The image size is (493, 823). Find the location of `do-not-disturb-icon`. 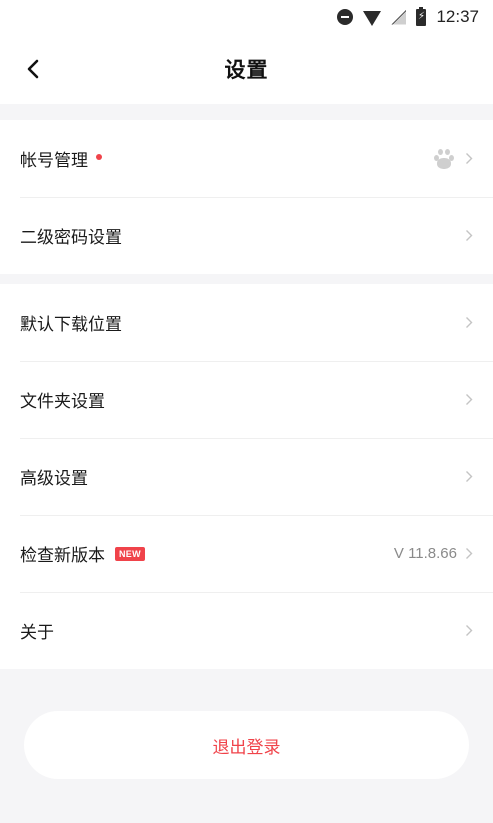

do-not-disturb-icon is located at coordinates (345, 17).